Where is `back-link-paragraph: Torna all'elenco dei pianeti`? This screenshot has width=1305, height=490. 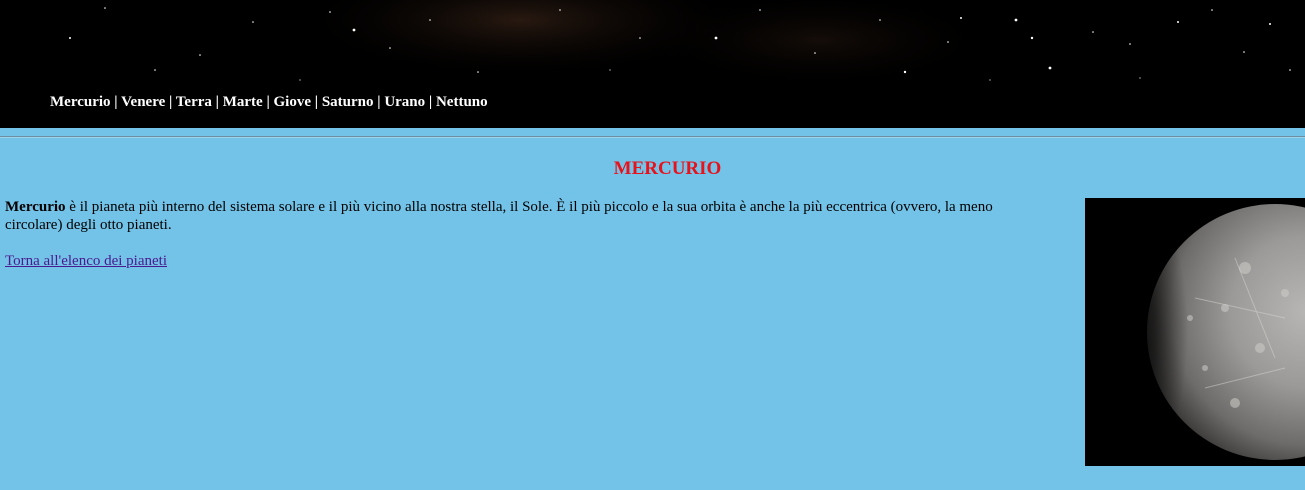 back-link-paragraph: Torna all'elenco dei pianeti is located at coordinates (525, 261).